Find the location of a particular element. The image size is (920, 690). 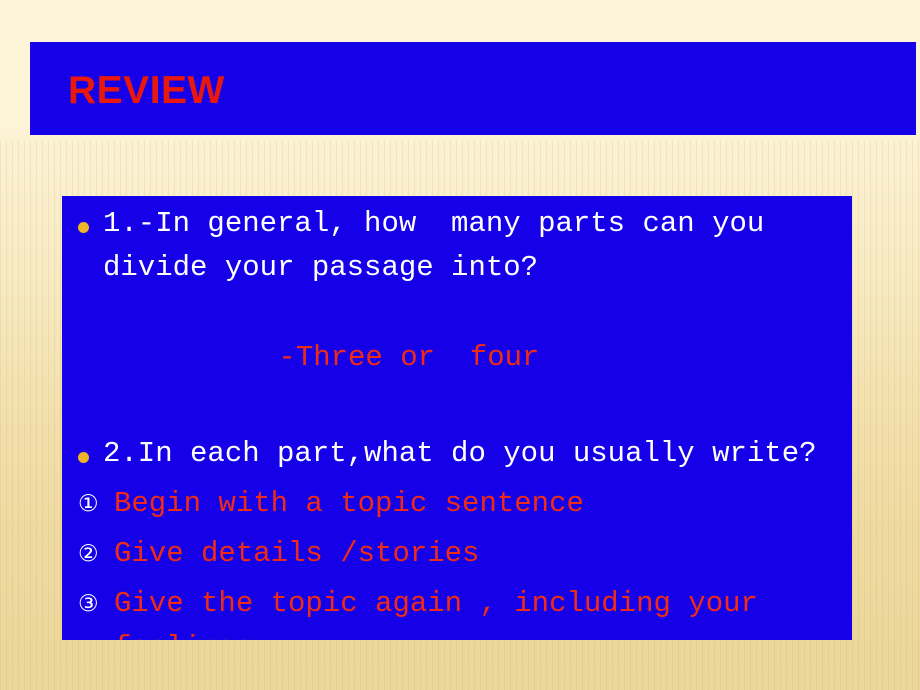

list-item-1-text: Begin with a topic sentence is located at coordinates (349, 503).